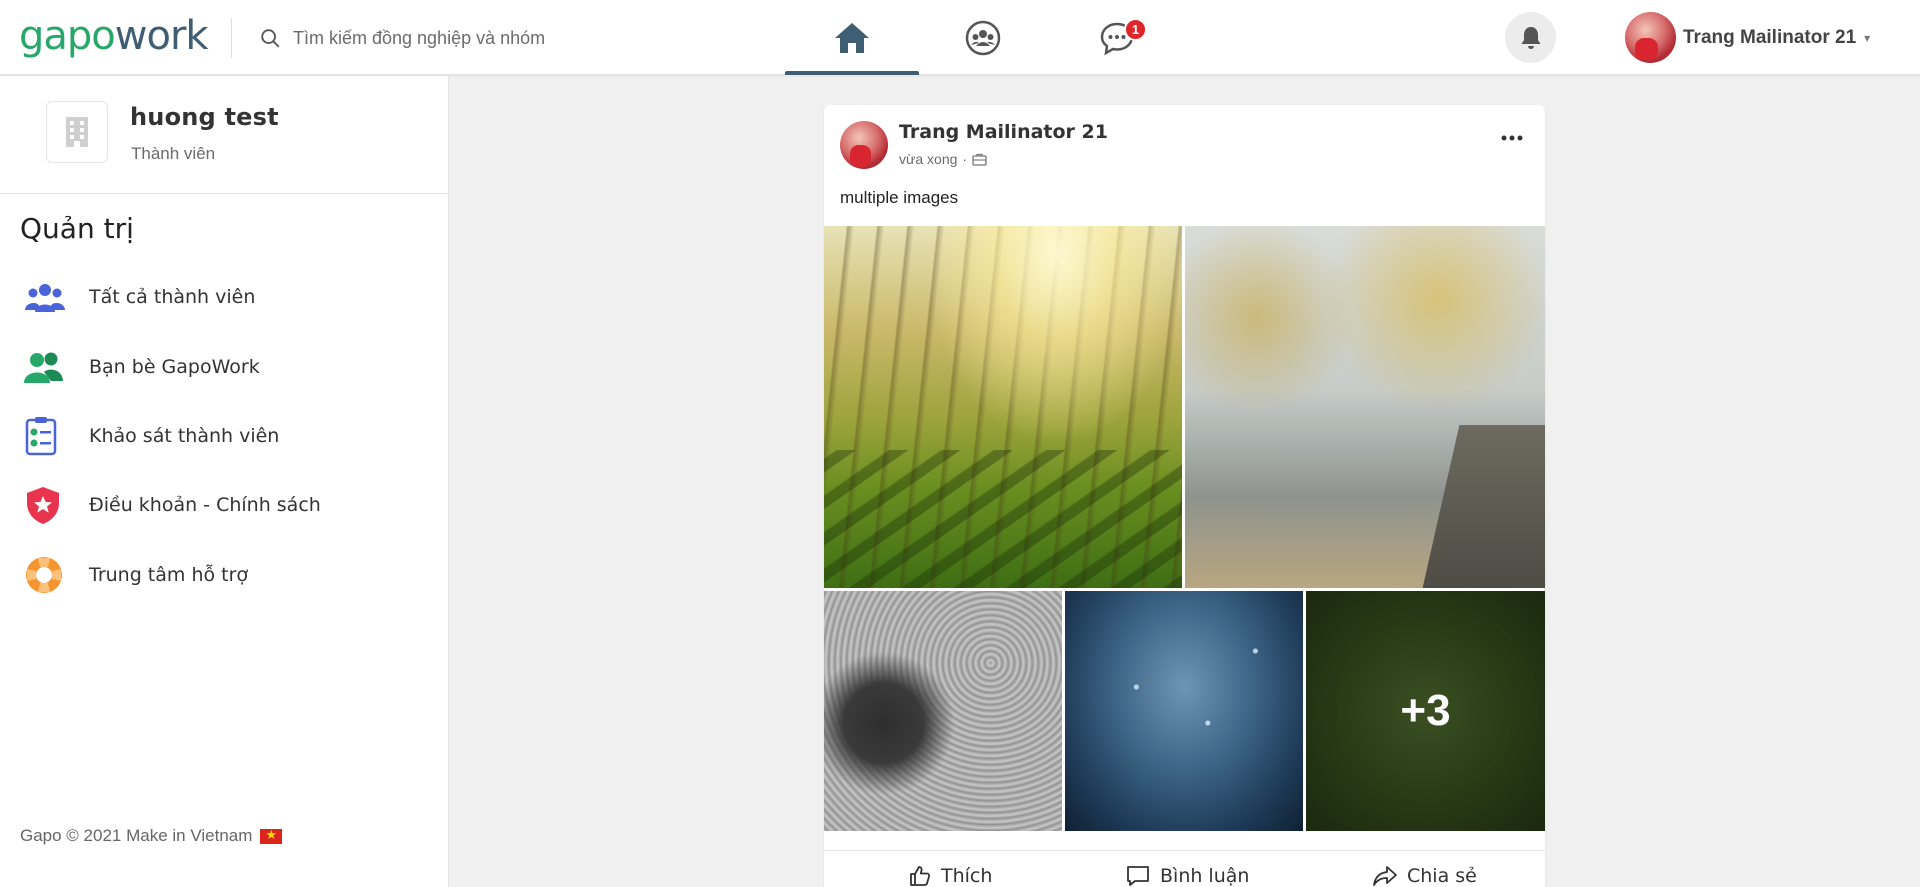  What do you see at coordinates (1770, 37) in the screenshot?
I see `user-name: Trang Mailinator 21` at bounding box center [1770, 37].